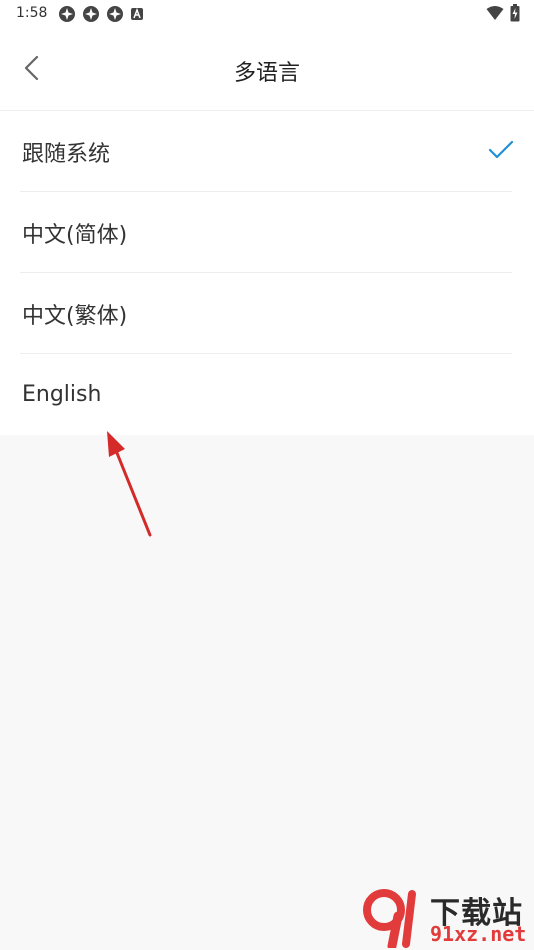 This screenshot has width=534, height=950. Describe the element at coordinates (445, 918) in the screenshot. I see `watermark: 下载站 91xz.net` at that location.